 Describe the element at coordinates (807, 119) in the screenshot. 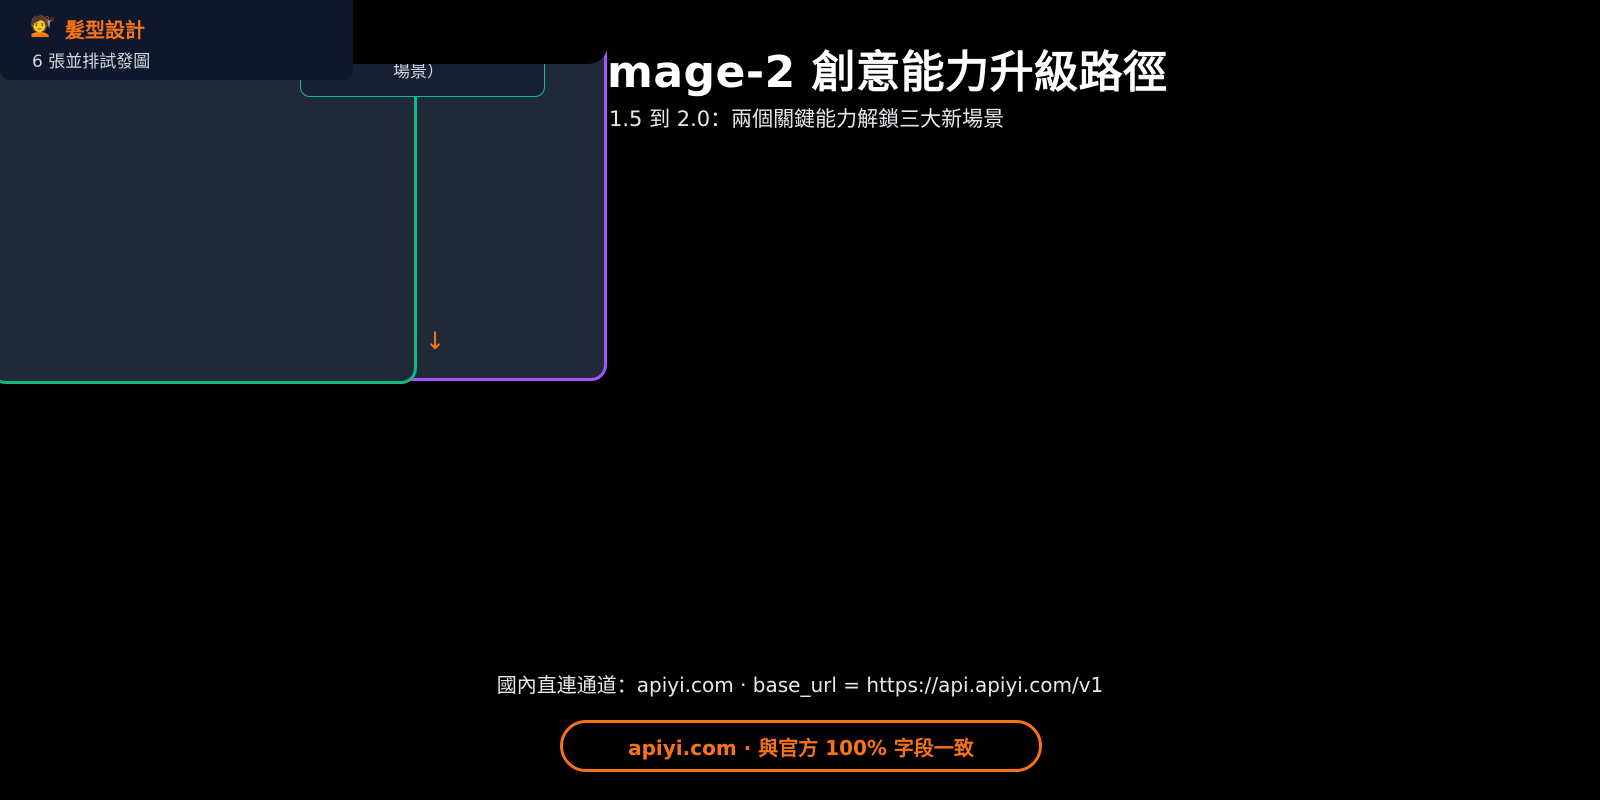

I see `page-subtitle: 1.5 到 2.0：兩個關鍵能力解鎖三大新場景` at that location.